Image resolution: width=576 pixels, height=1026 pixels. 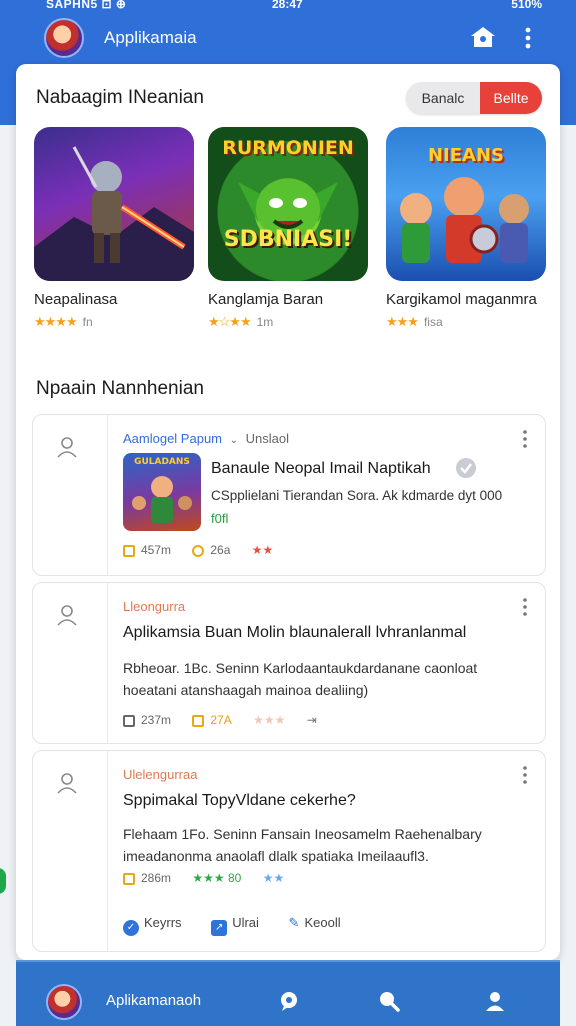 I want to click on bottom-nav-label: Aplikamanaoh, so click(x=153, y=1000).